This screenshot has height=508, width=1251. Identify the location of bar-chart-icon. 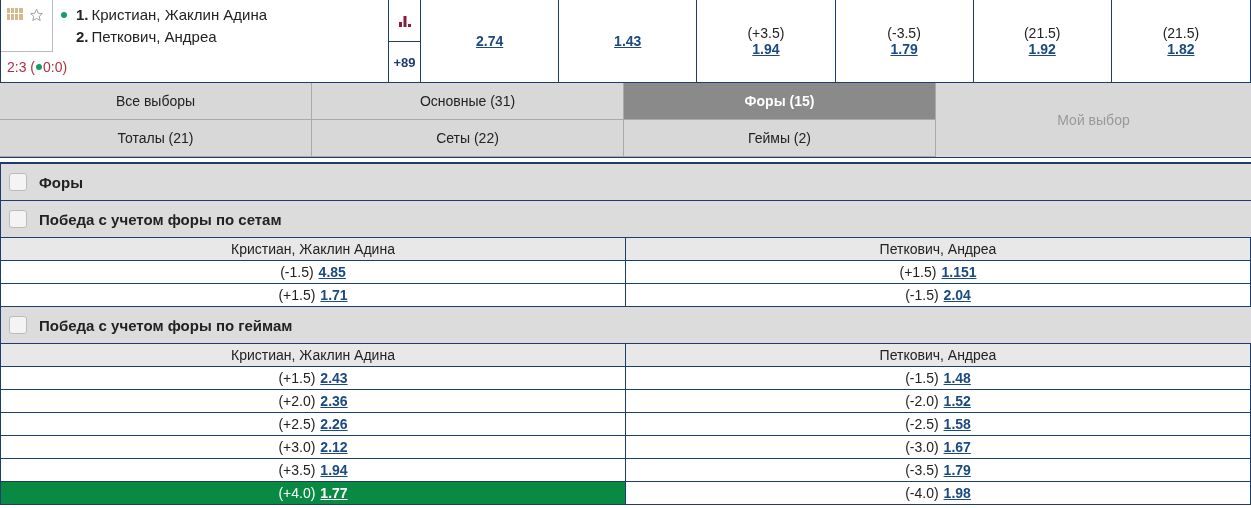
(404, 20).